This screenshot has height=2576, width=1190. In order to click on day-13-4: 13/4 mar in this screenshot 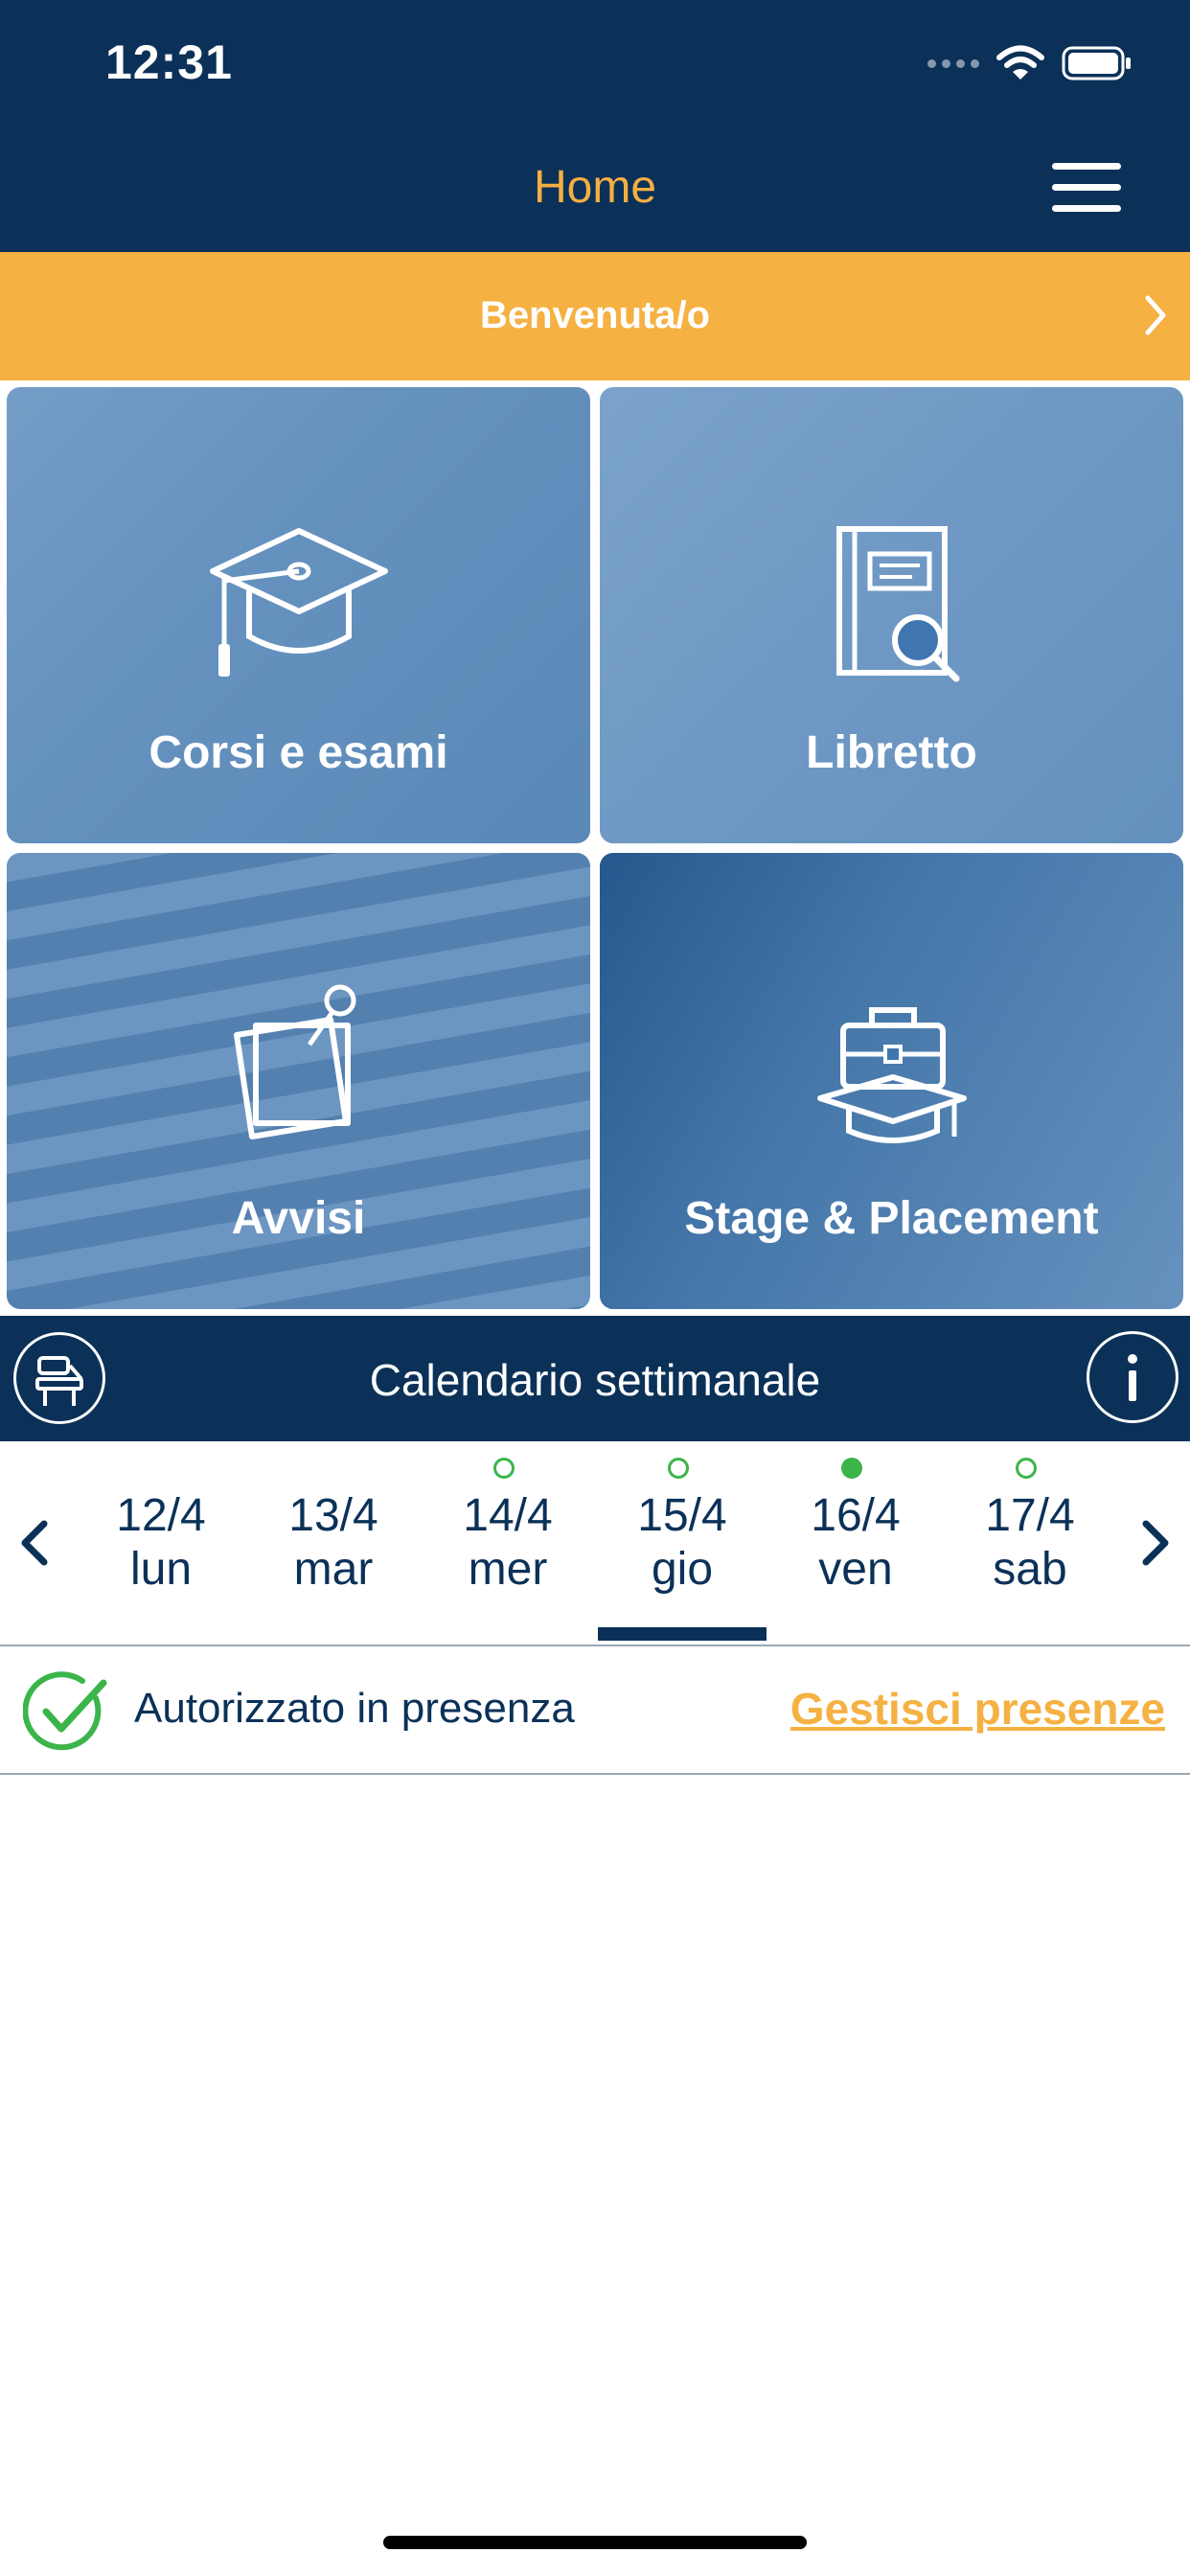, I will do `click(334, 1542)`.